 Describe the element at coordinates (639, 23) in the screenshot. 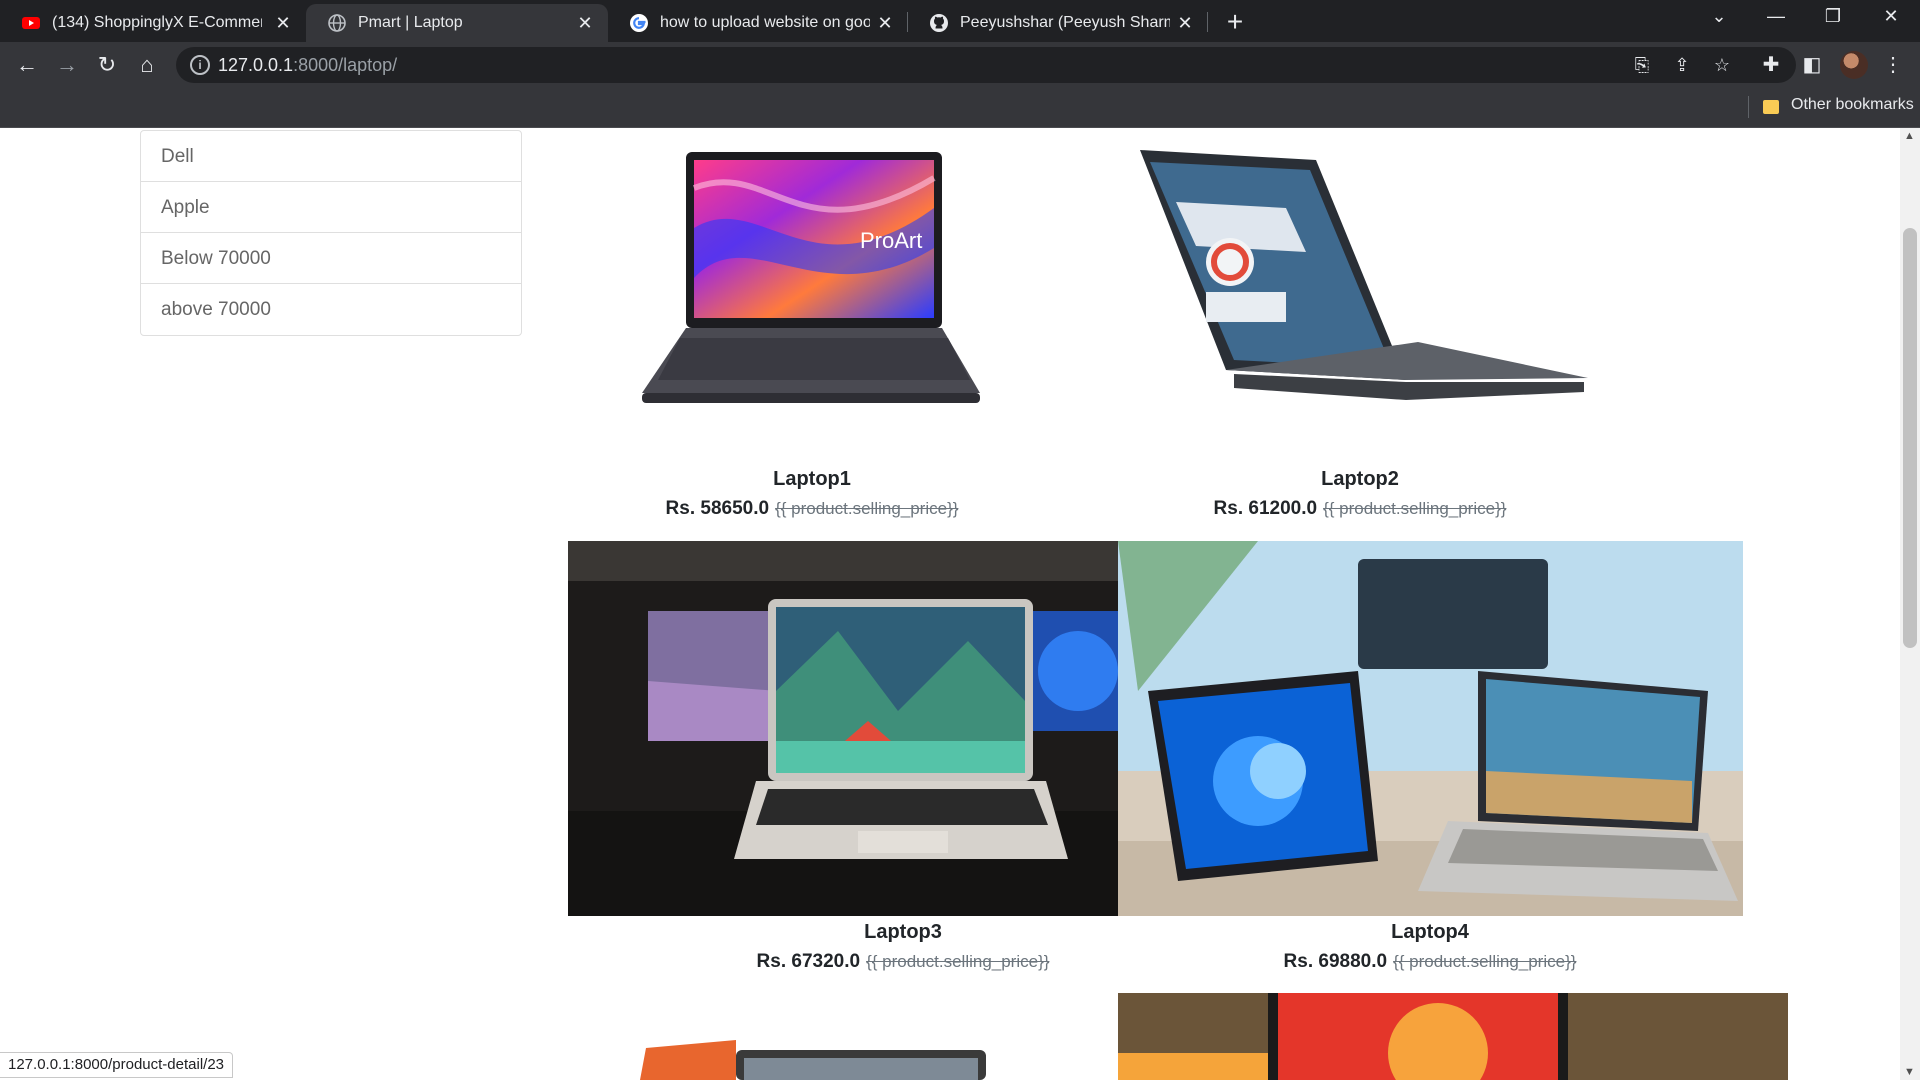

I see `google-icon` at that location.